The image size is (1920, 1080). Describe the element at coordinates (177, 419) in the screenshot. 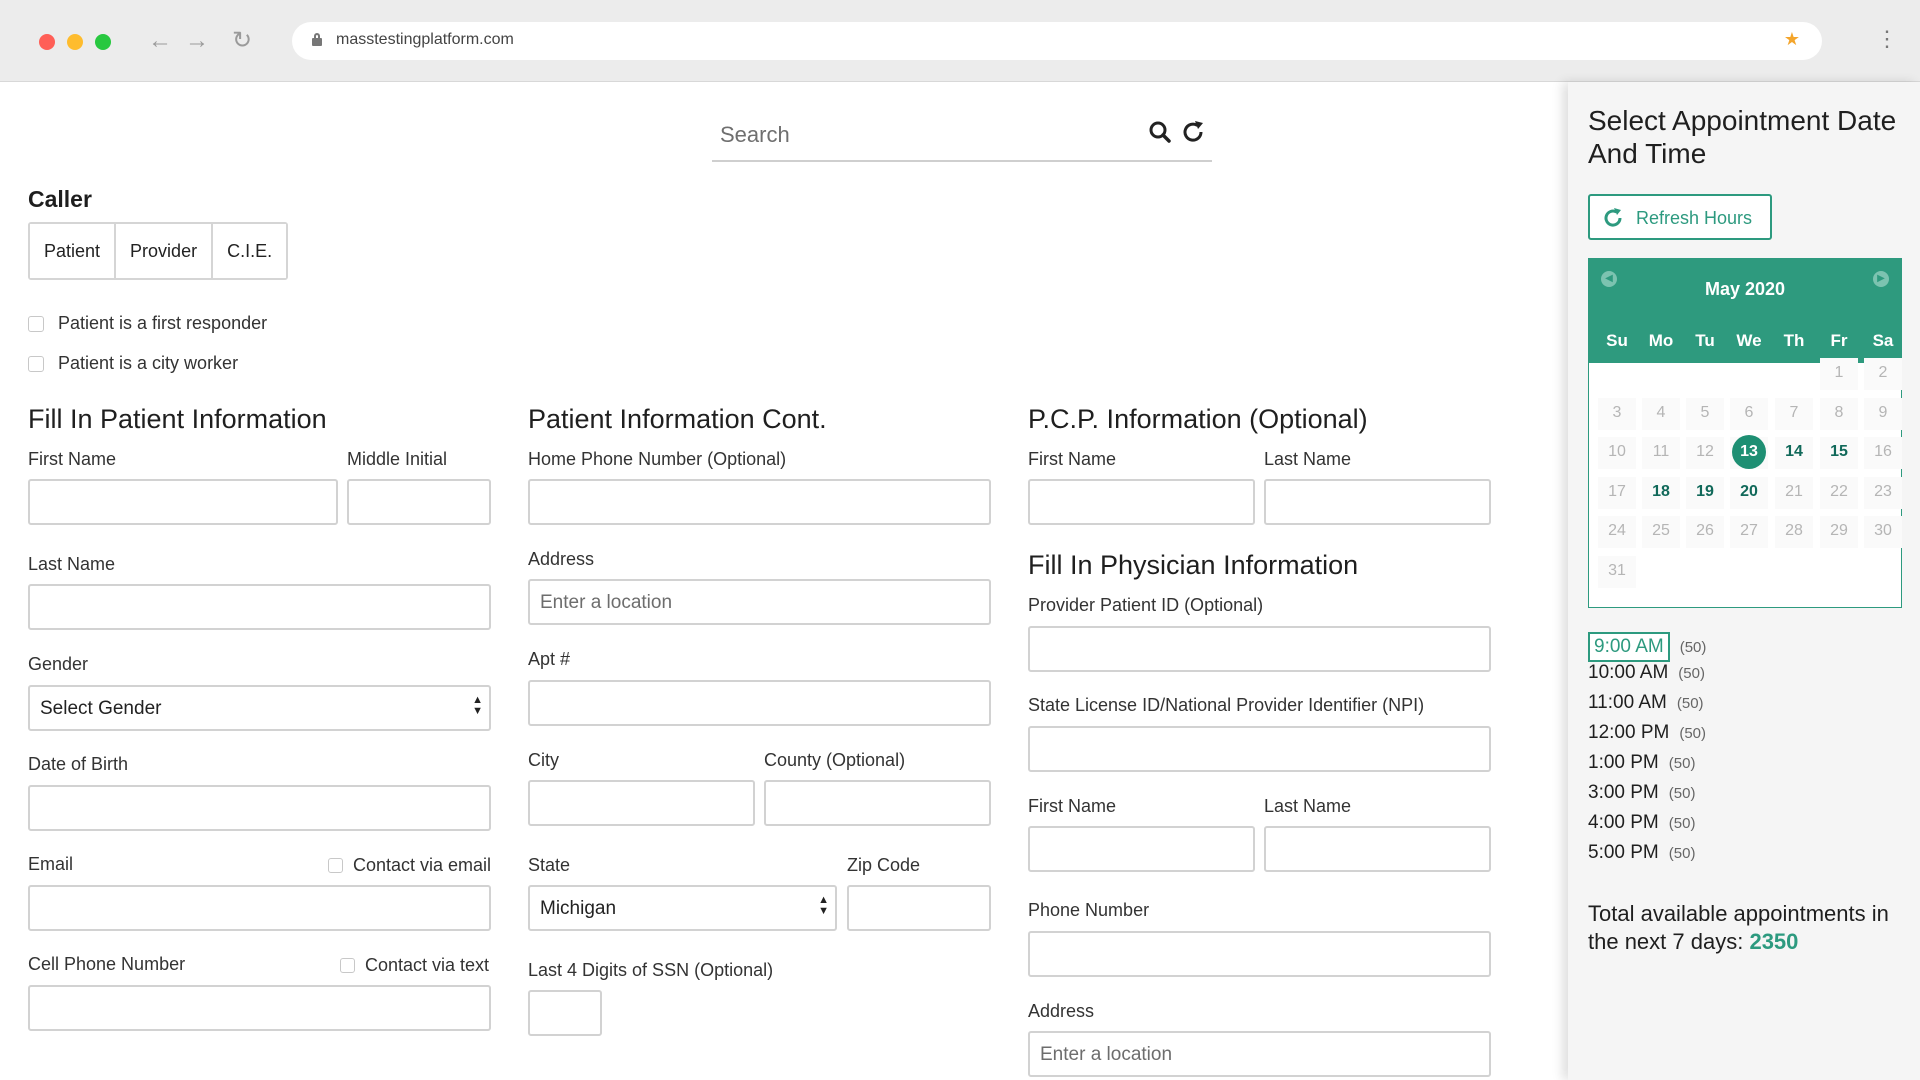

I see `patient-info-title: Fill In Patient Information` at that location.